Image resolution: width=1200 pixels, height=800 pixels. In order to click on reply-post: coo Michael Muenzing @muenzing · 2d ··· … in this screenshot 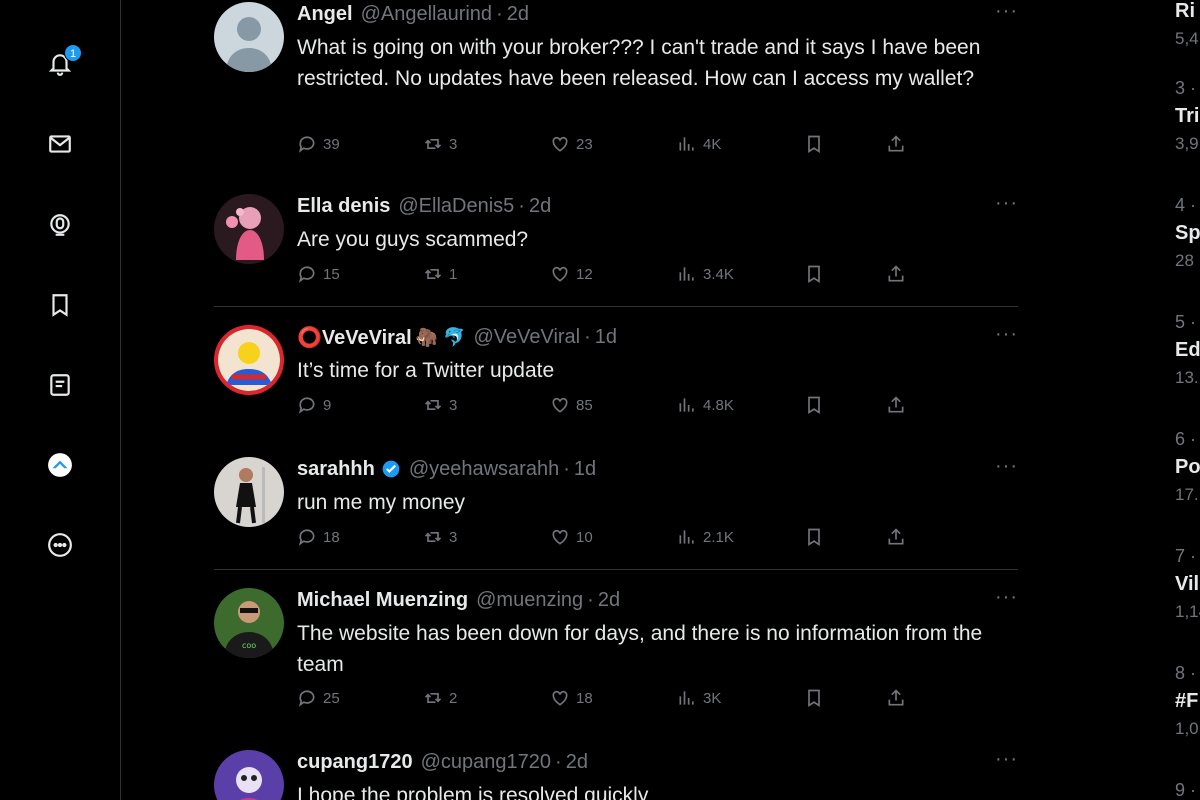, I will do `click(616, 655)`.